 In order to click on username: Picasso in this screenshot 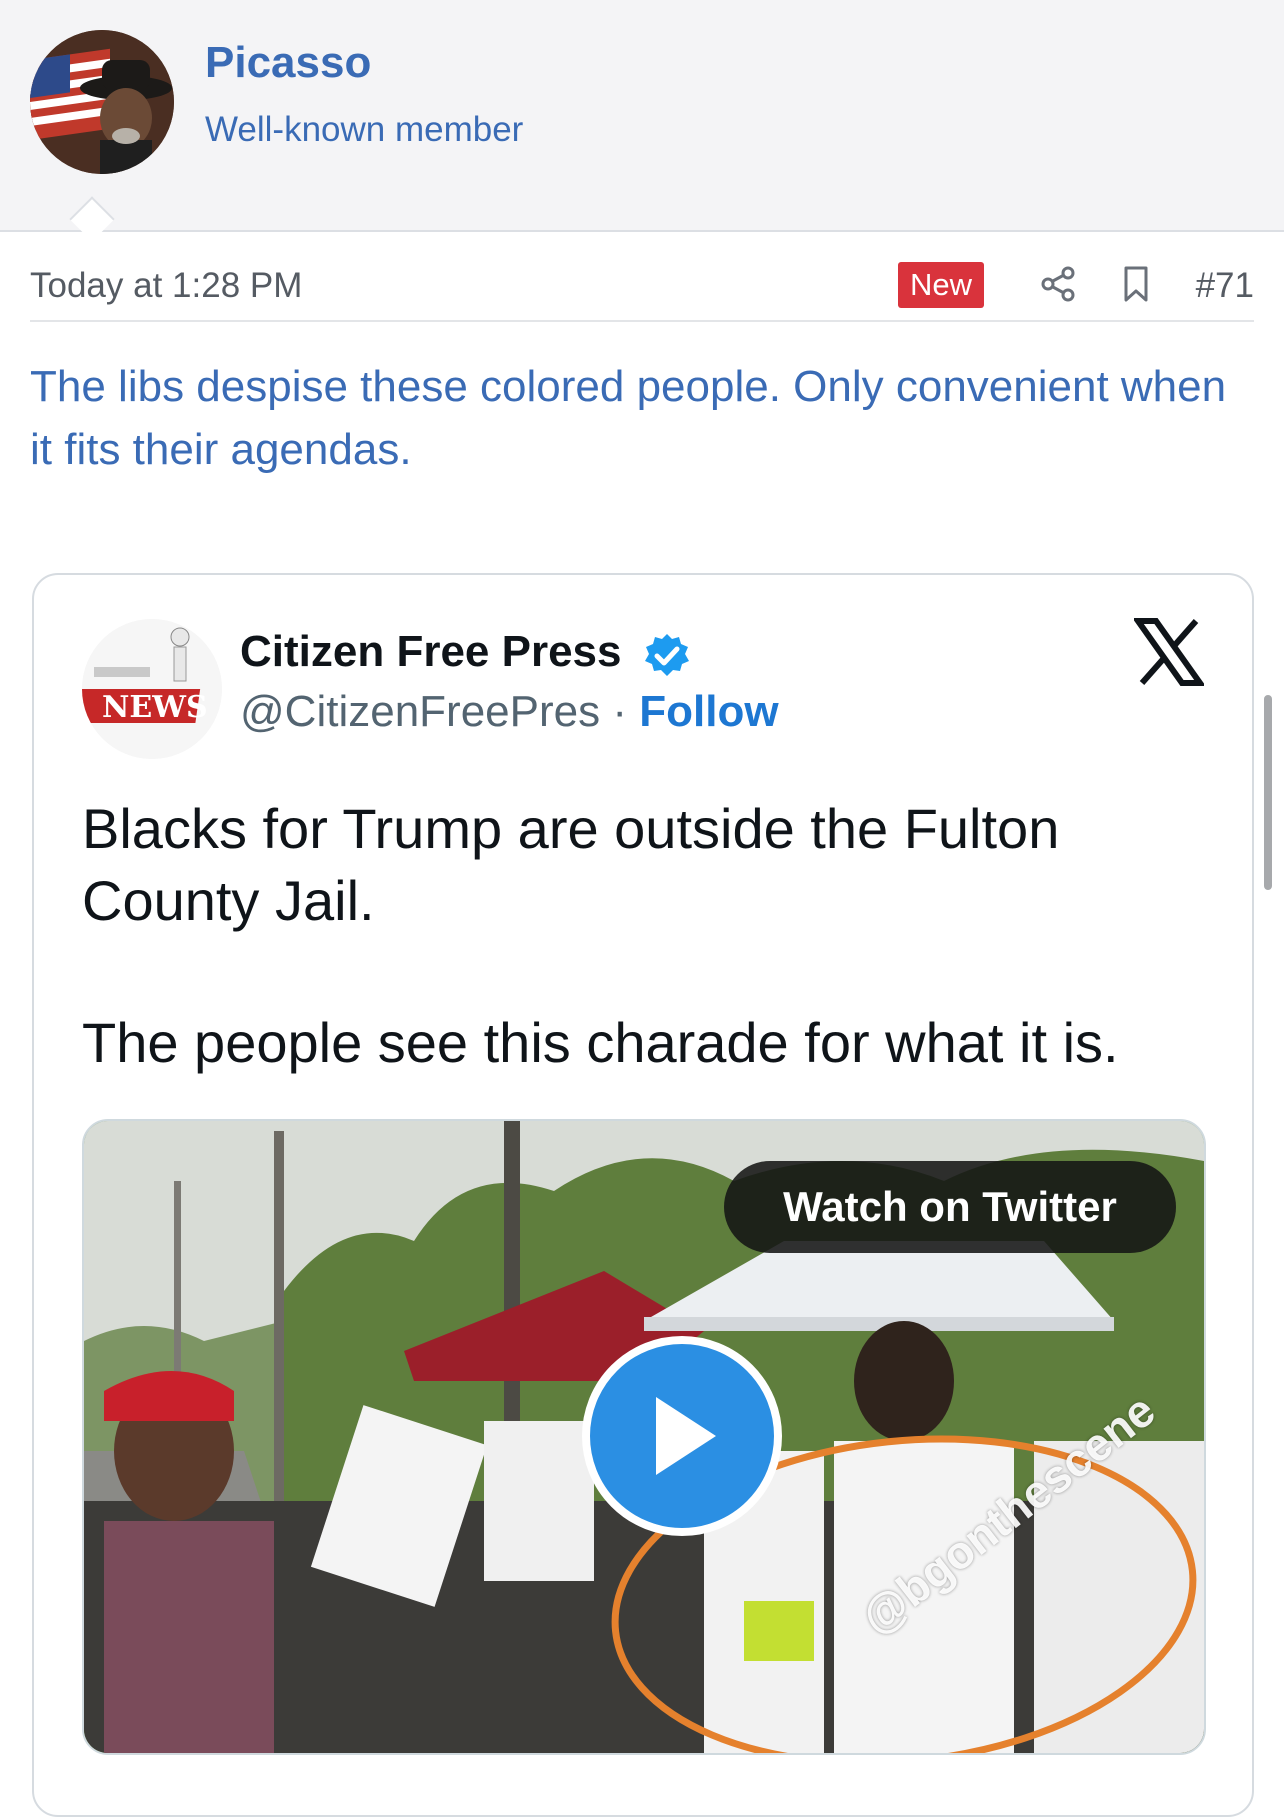, I will do `click(288, 63)`.